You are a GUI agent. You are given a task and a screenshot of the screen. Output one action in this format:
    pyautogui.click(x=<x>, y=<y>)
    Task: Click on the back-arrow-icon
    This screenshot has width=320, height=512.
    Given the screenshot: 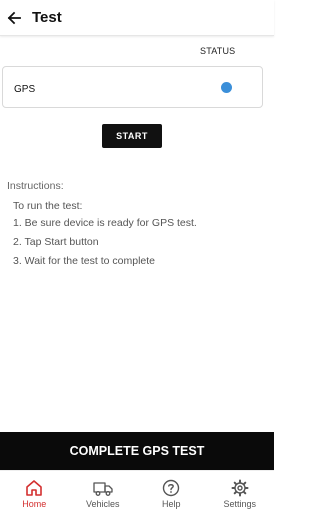 What is the action you would take?
    pyautogui.click(x=14, y=17)
    